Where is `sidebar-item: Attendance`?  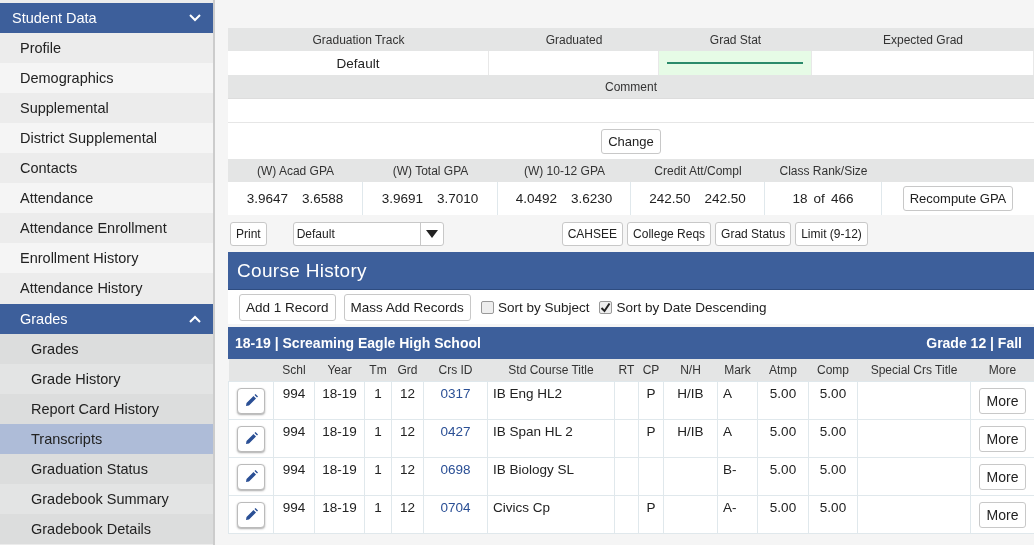
sidebar-item: Attendance is located at coordinates (106, 198).